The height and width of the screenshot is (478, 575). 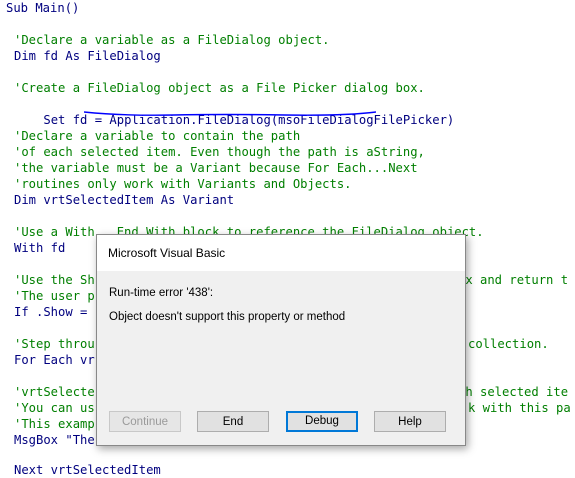 I want to click on dialog-titlebar: Microsoft Visual Basic, so click(x=281, y=253).